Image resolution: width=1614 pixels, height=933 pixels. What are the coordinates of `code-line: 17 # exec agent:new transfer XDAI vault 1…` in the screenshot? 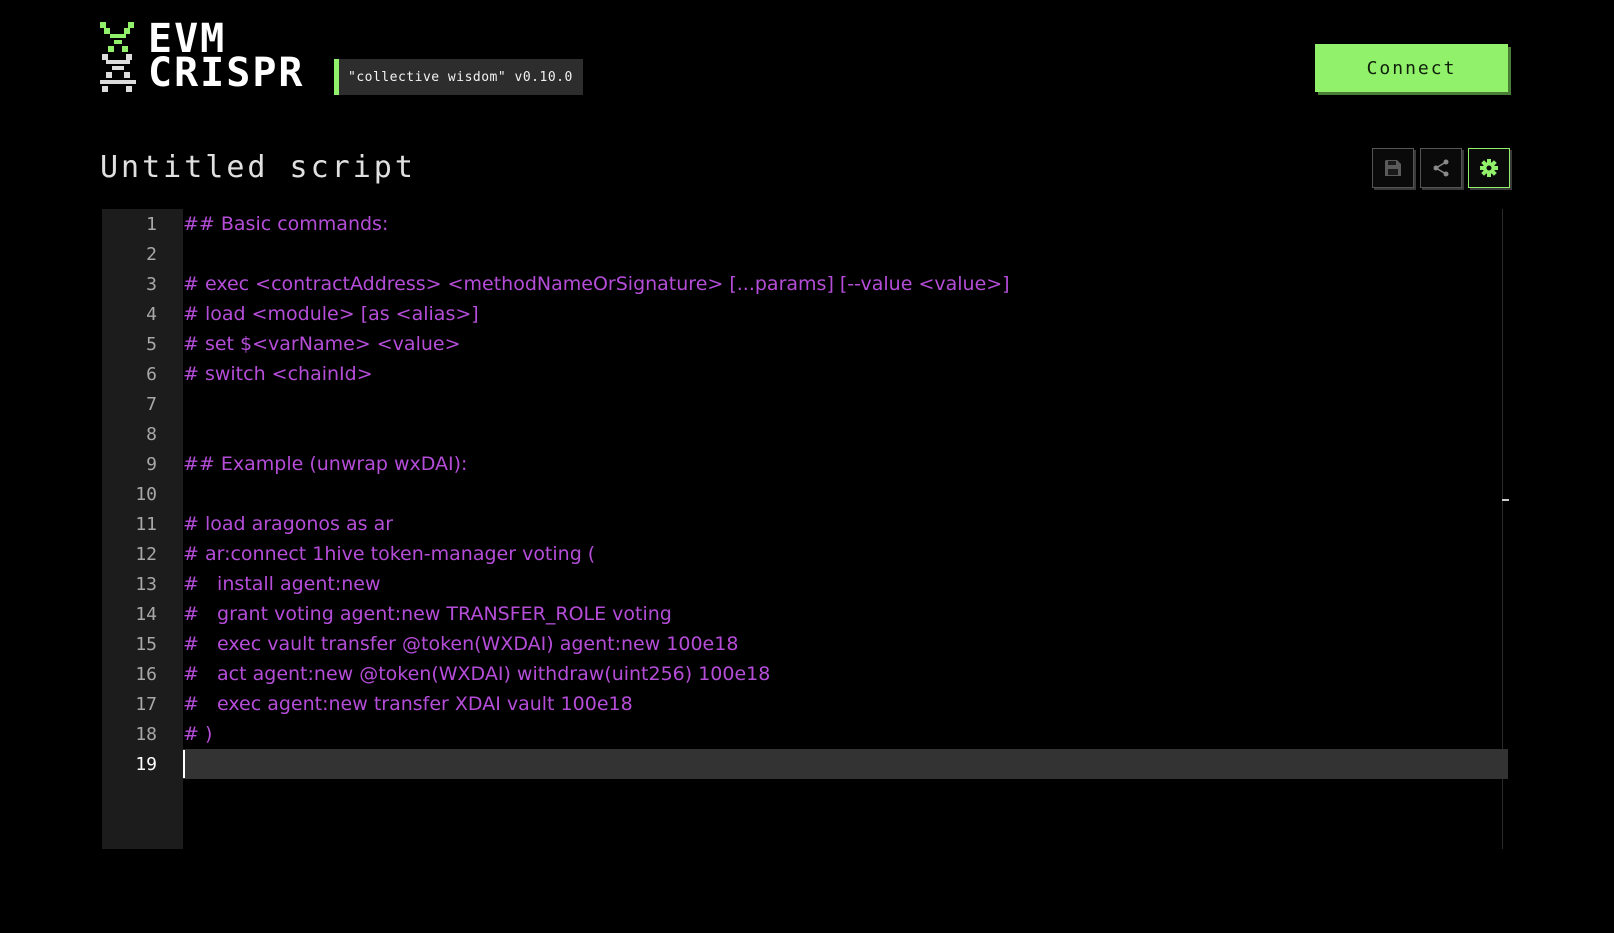 It's located at (805, 704).